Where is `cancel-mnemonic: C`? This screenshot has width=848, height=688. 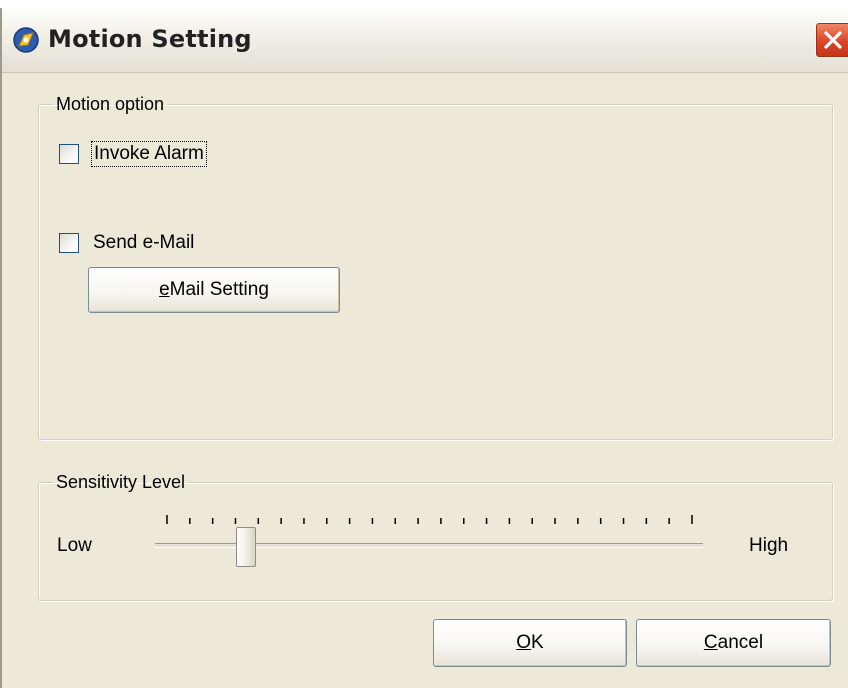
cancel-mnemonic: C is located at coordinates (710, 642).